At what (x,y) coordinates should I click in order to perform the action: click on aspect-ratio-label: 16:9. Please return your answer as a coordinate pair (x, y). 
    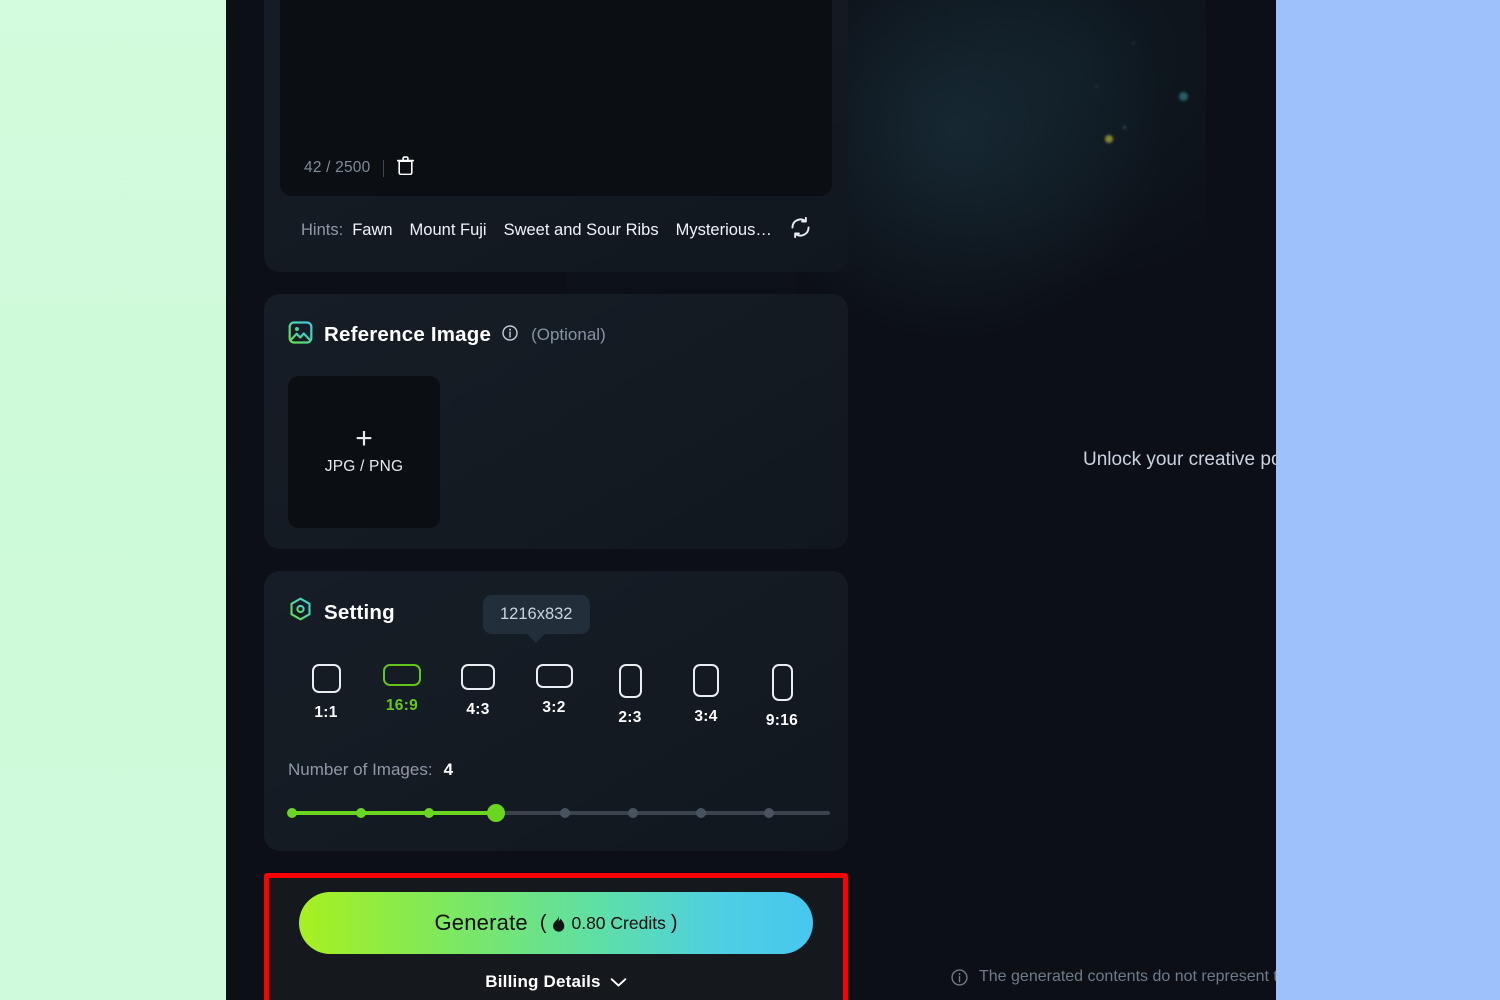
    Looking at the image, I should click on (402, 705).